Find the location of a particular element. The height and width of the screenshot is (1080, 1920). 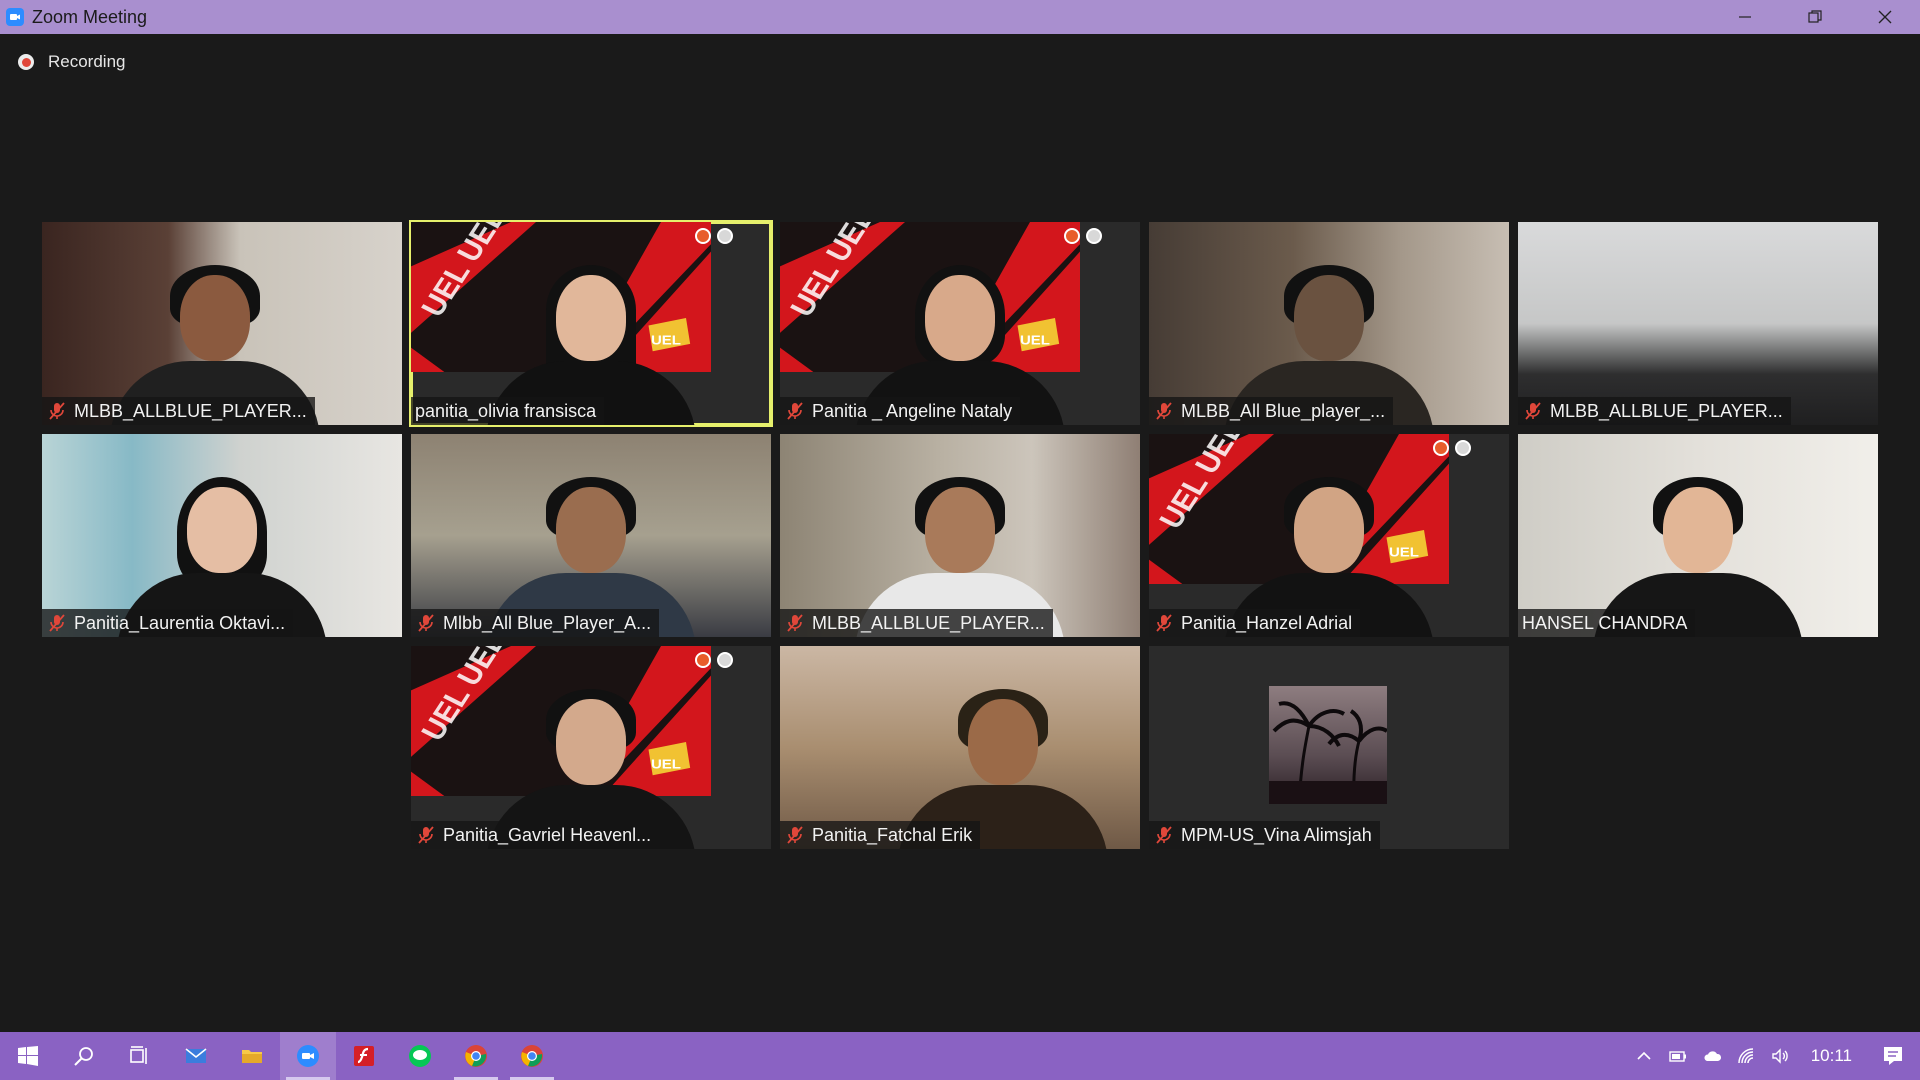

search-icon is located at coordinates (83, 1056).